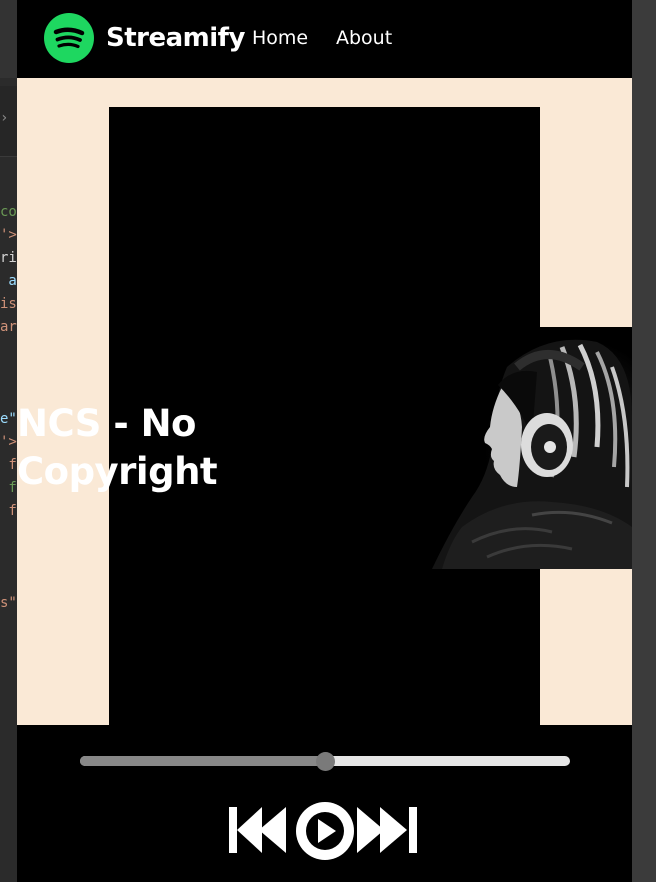 This screenshot has width=656, height=882. What do you see at coordinates (644, 441) in the screenshot?
I see `editor-scrollbar` at bounding box center [644, 441].